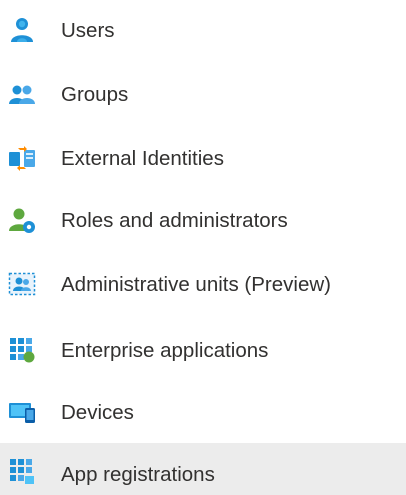 This screenshot has height=495, width=406. What do you see at coordinates (174, 220) in the screenshot?
I see `sidebar-item-label: Roles and administrators` at bounding box center [174, 220].